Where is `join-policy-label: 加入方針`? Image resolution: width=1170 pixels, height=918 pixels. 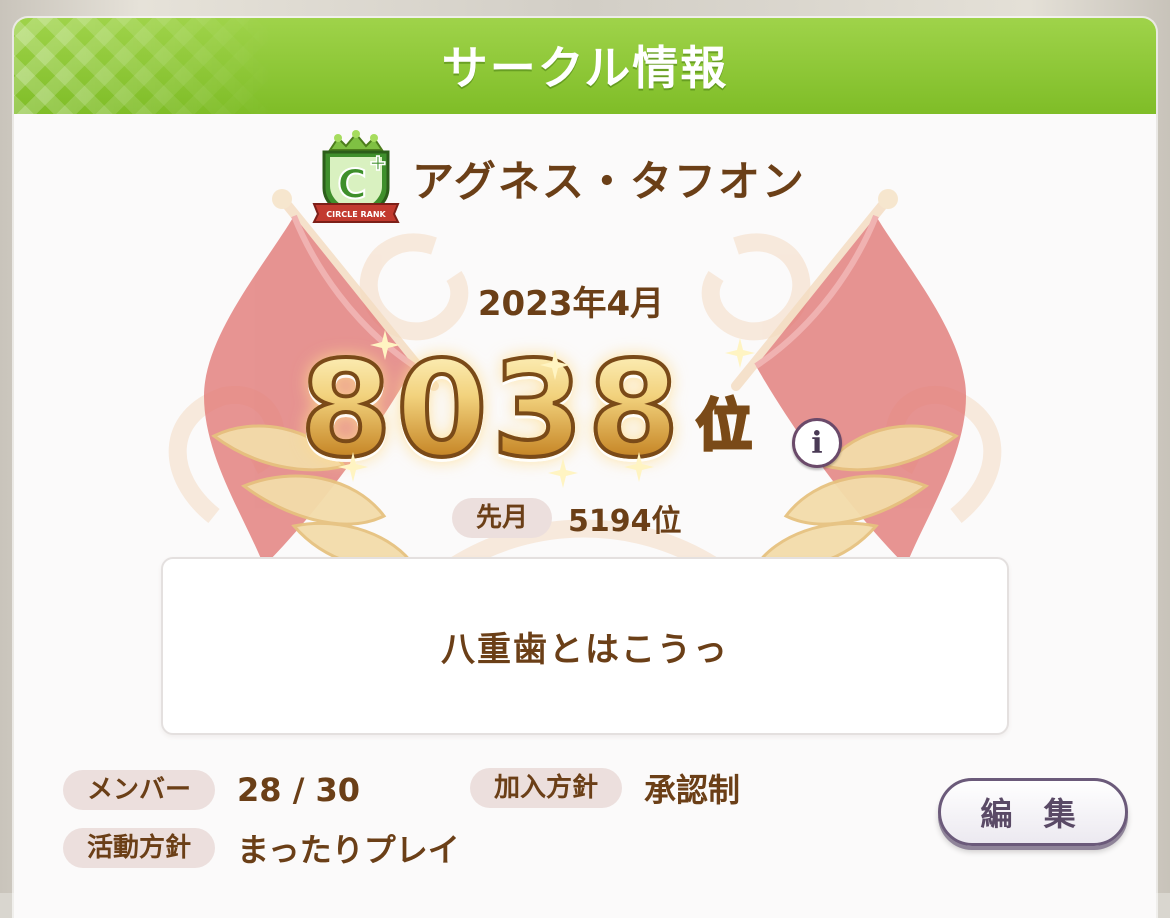
join-policy-label: 加入方針 is located at coordinates (546, 788).